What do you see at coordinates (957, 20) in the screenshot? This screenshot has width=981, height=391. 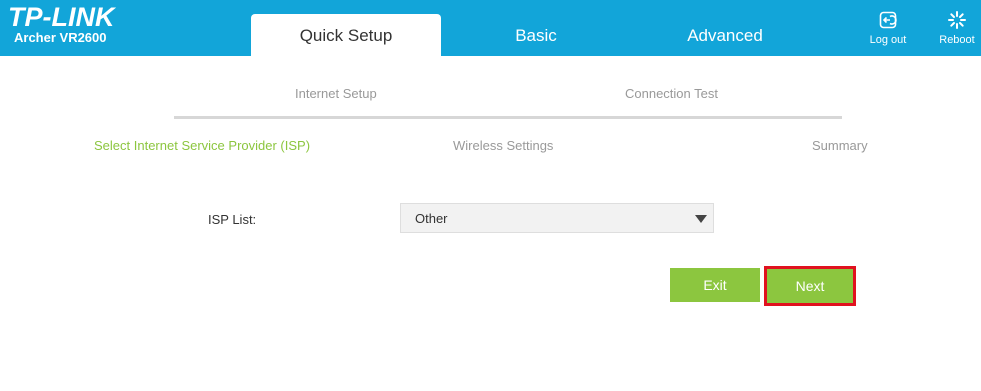 I see `reboot-icon` at bounding box center [957, 20].